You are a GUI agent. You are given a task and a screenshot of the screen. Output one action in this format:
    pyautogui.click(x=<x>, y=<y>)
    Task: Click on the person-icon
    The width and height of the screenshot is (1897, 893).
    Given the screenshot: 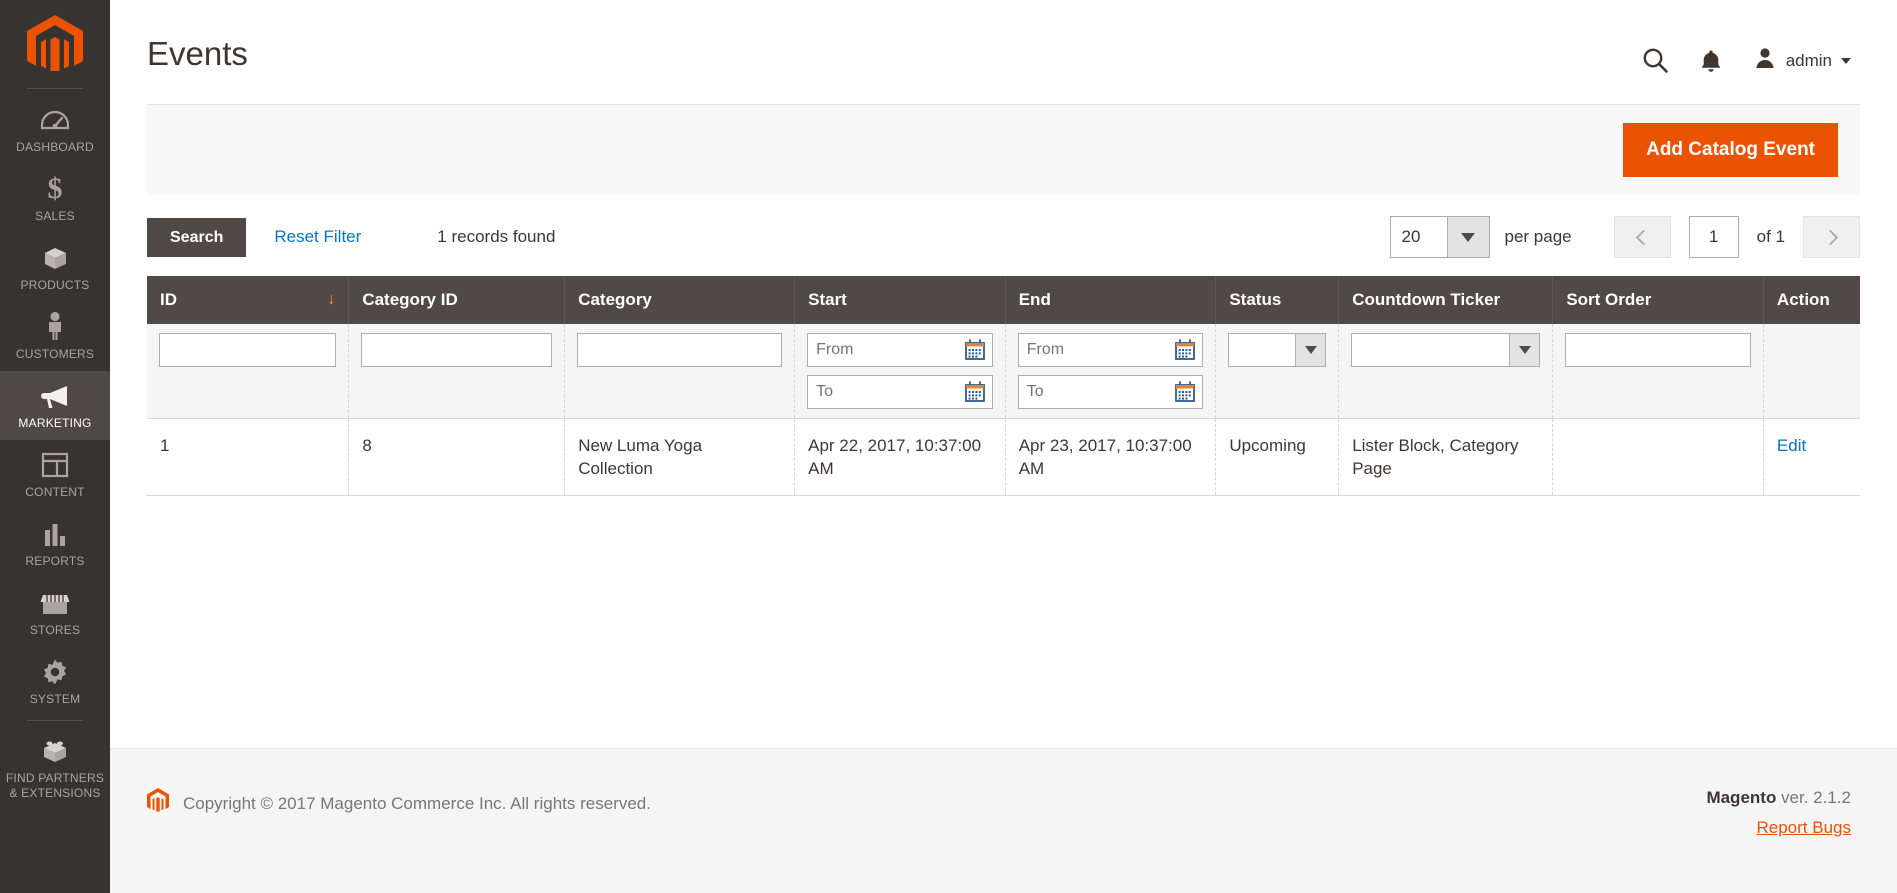 What is the action you would take?
    pyautogui.click(x=55, y=326)
    